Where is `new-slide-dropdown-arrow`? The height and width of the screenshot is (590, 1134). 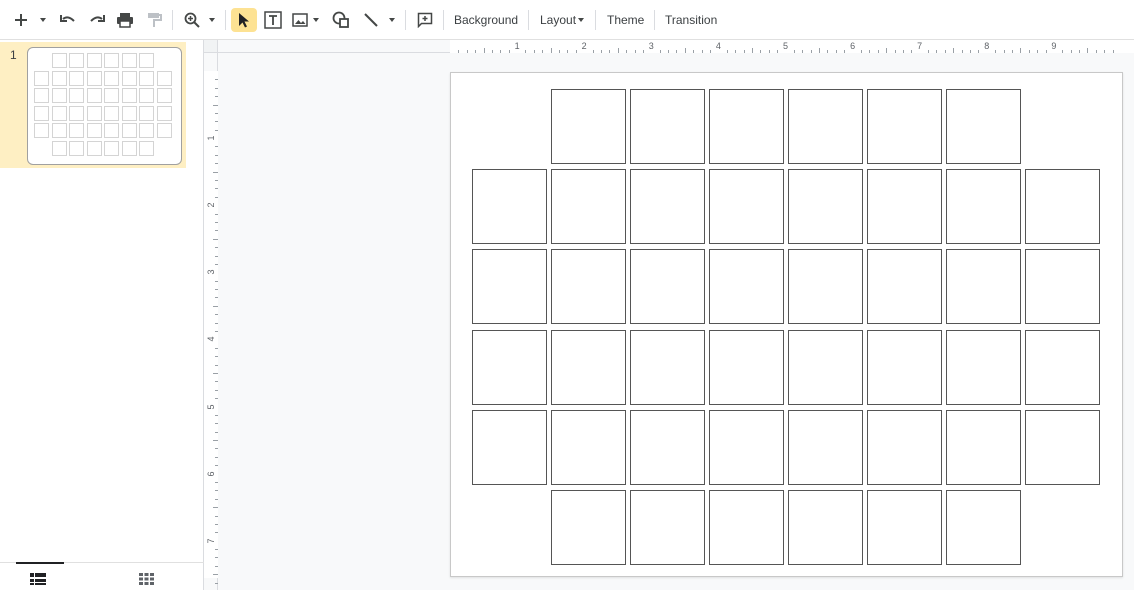 new-slide-dropdown-arrow is located at coordinates (43, 20).